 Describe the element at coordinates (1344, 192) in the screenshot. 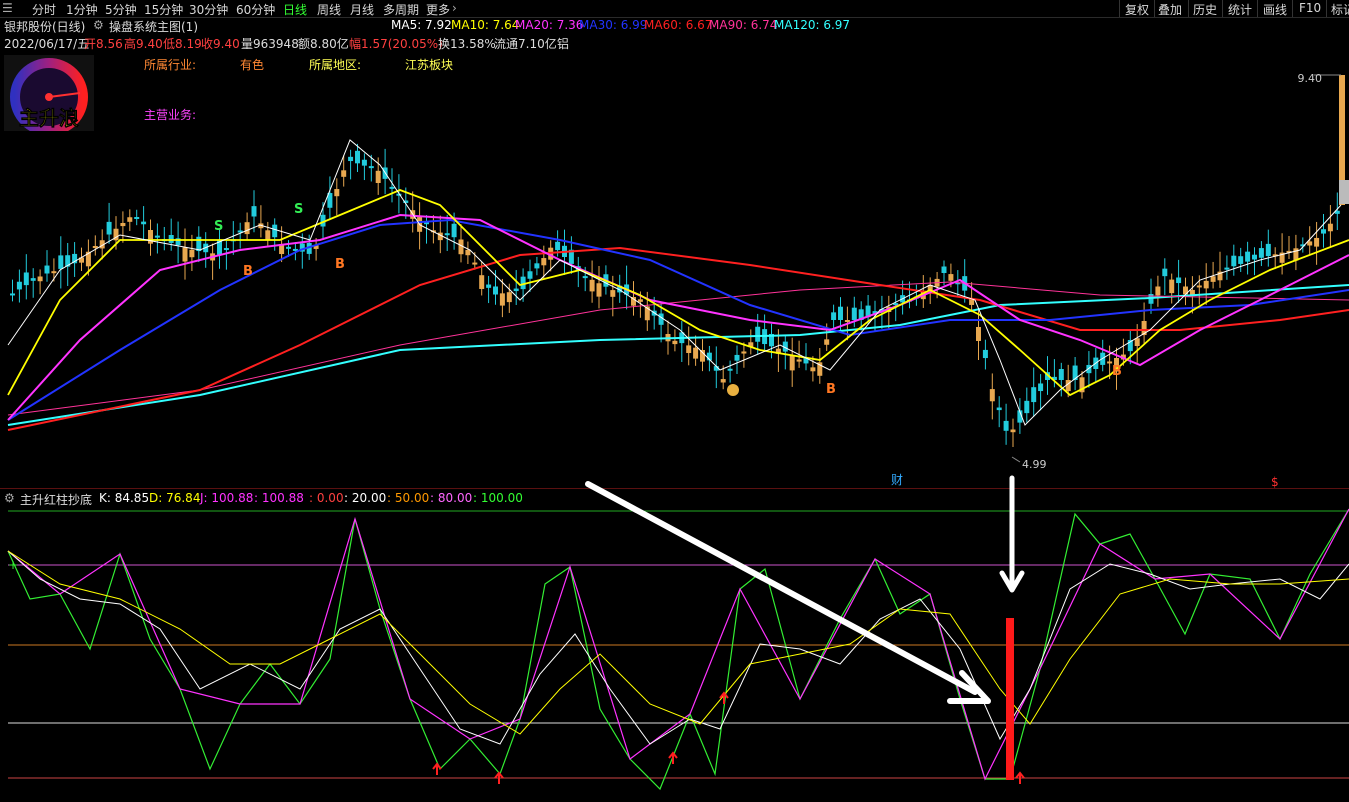

I see `scrollbar-handle` at that location.